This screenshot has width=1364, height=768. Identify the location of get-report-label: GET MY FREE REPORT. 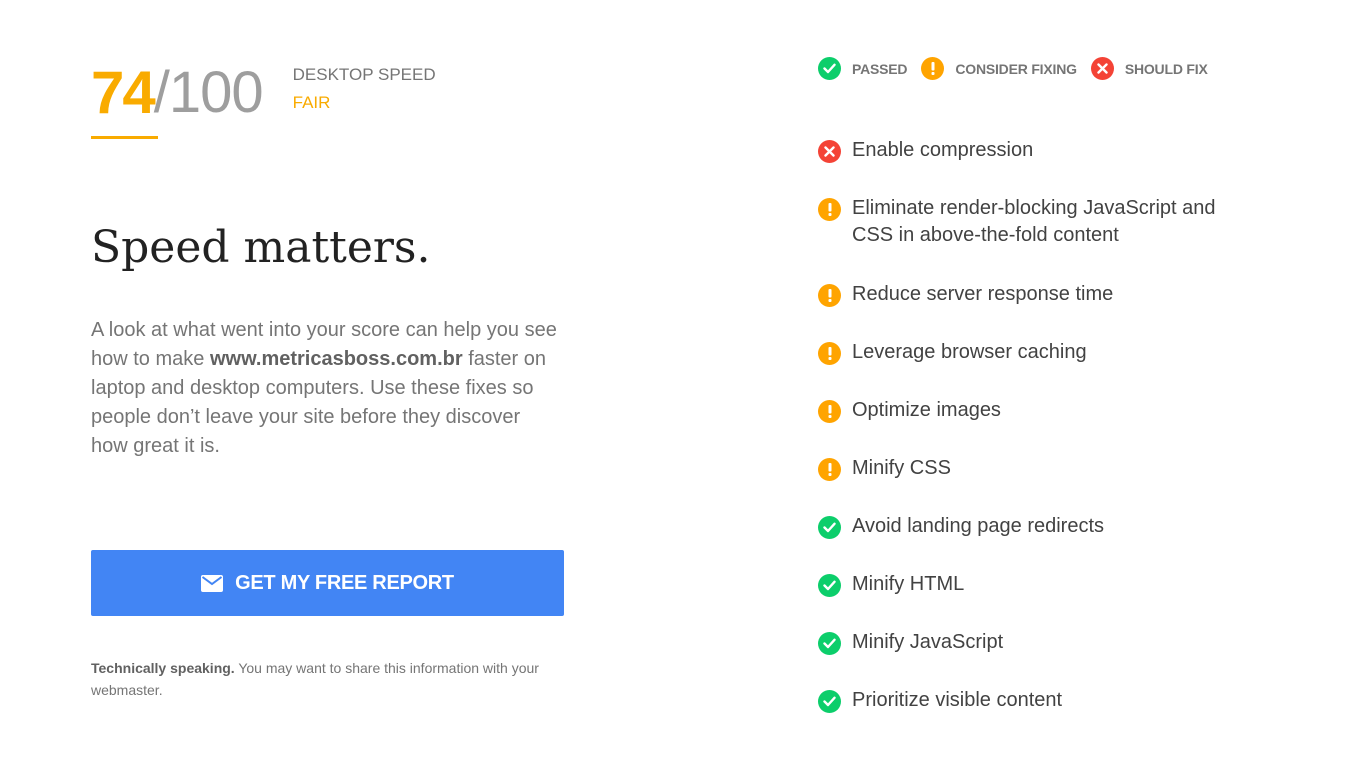
(344, 582).